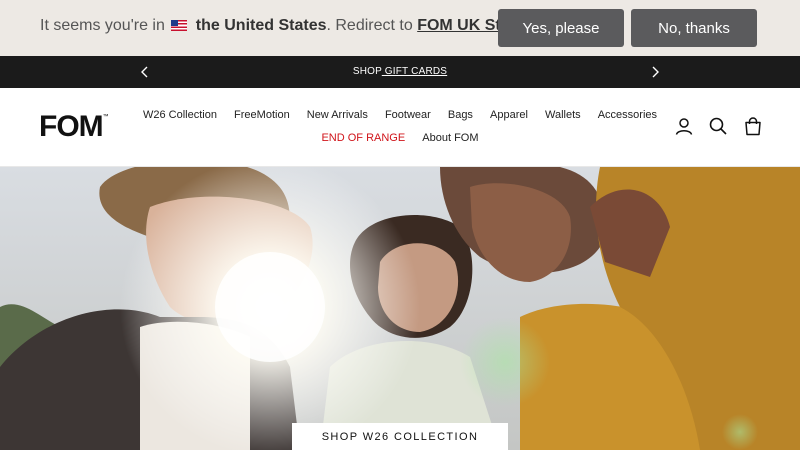 The height and width of the screenshot is (450, 800). I want to click on search-icon, so click(718, 126).